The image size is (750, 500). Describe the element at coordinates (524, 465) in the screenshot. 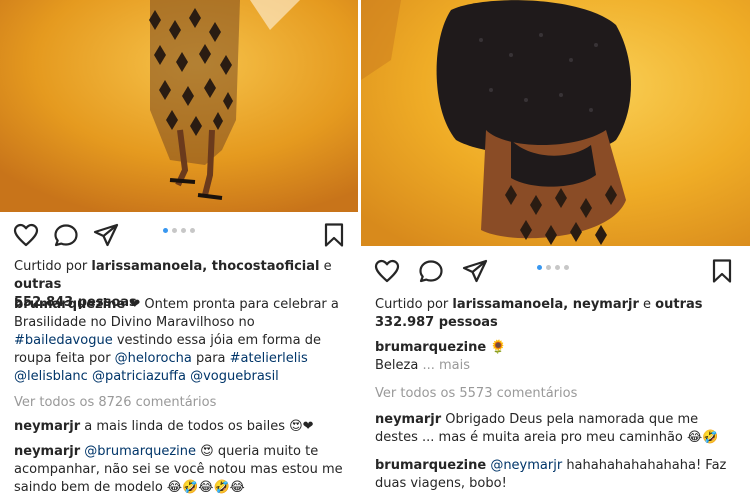

I see `mention-link: @neymarjr` at that location.